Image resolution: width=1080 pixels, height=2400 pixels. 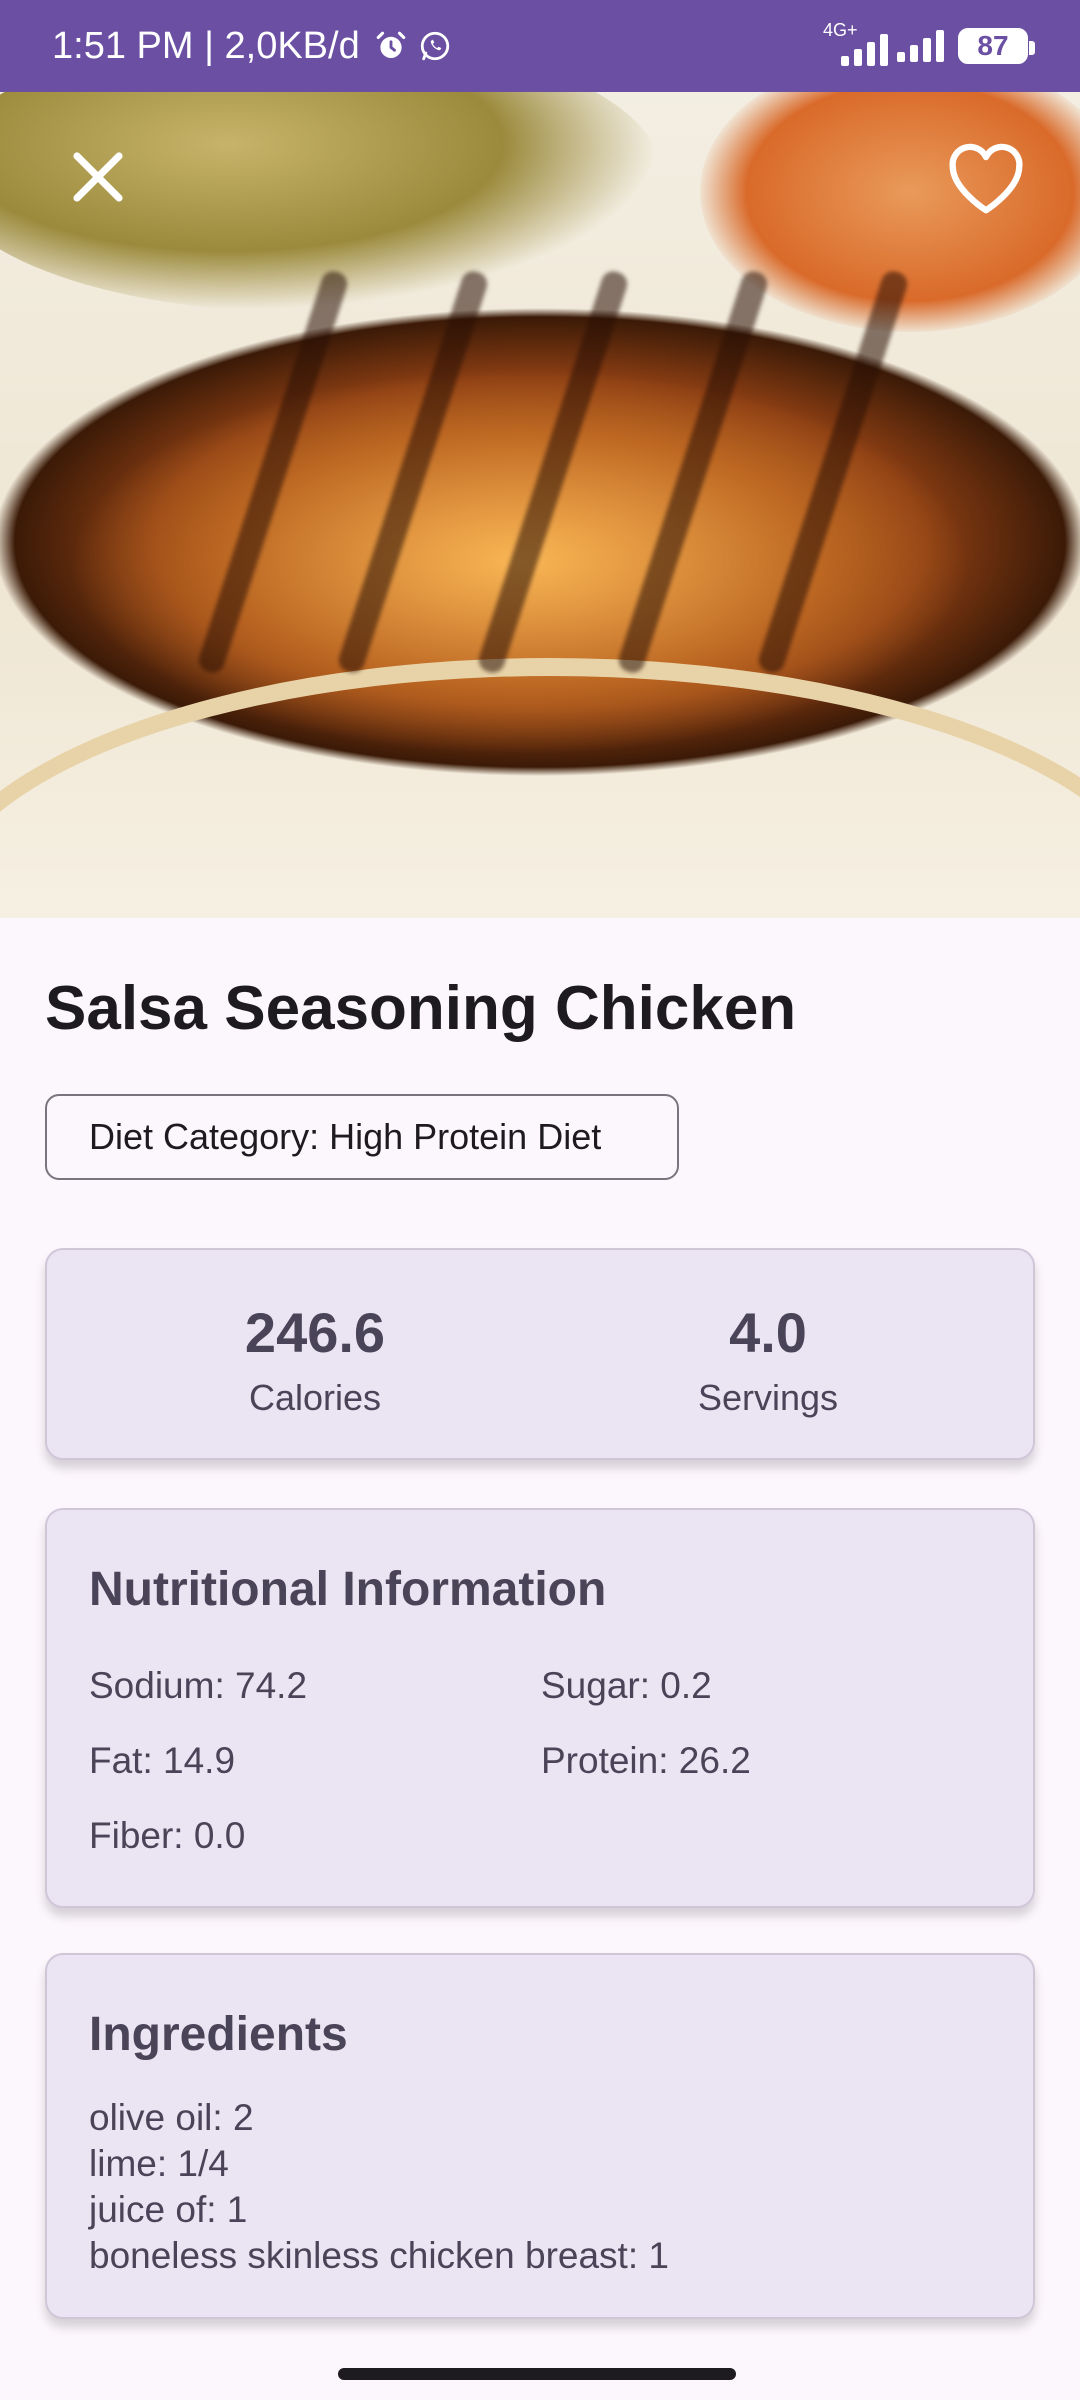 I want to click on alarm-icon, so click(x=391, y=45).